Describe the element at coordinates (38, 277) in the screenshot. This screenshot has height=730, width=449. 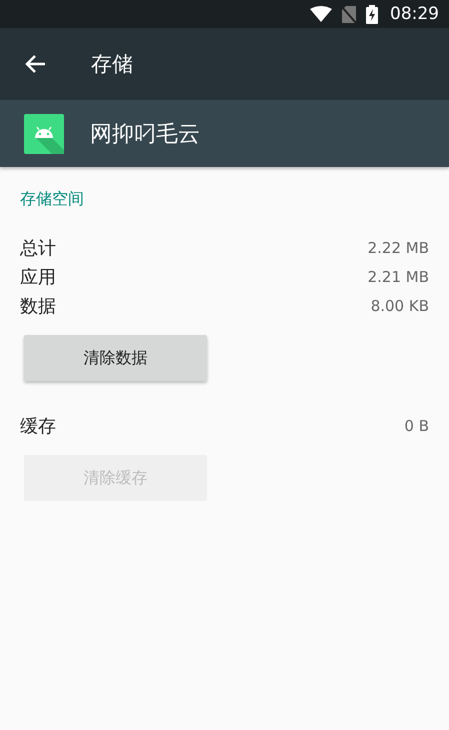
I see `usage-label: 应用` at that location.